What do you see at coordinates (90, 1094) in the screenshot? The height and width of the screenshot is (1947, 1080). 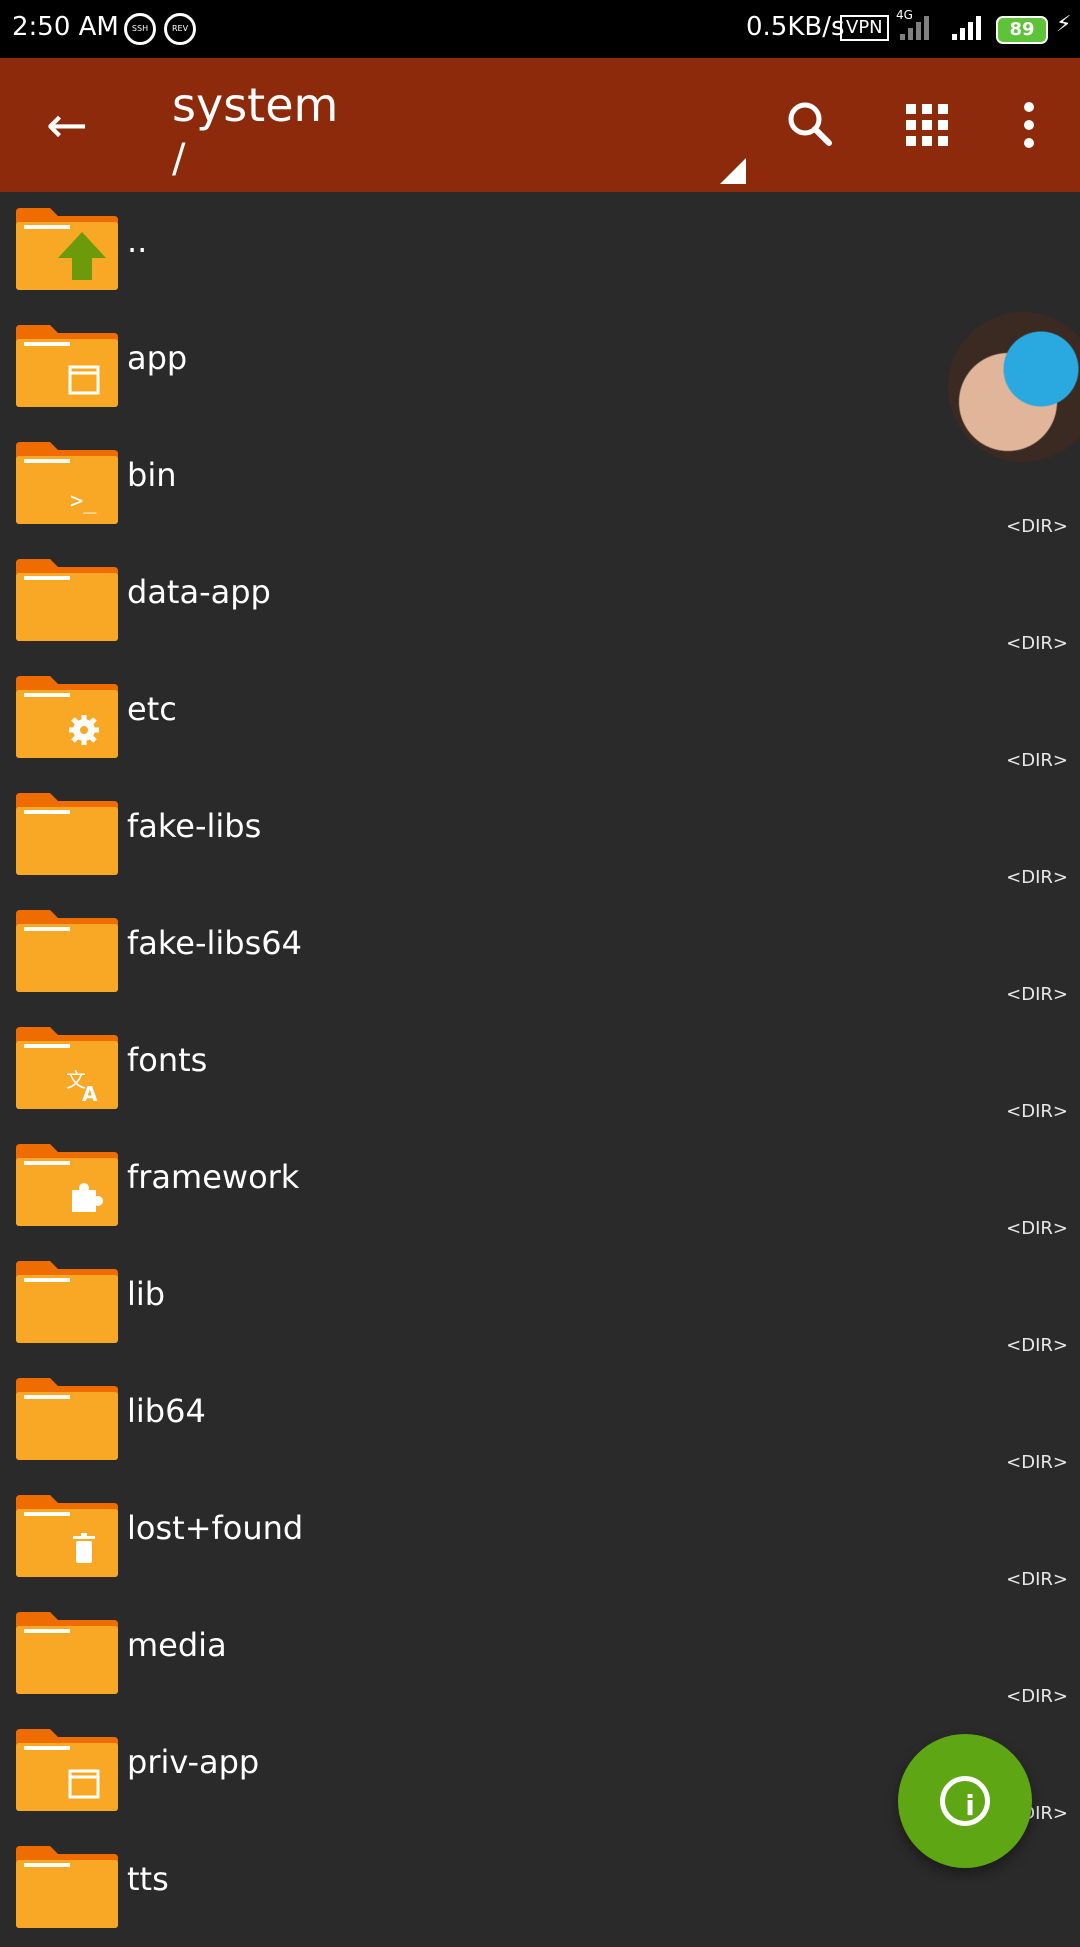 I see `svg-text: A` at bounding box center [90, 1094].